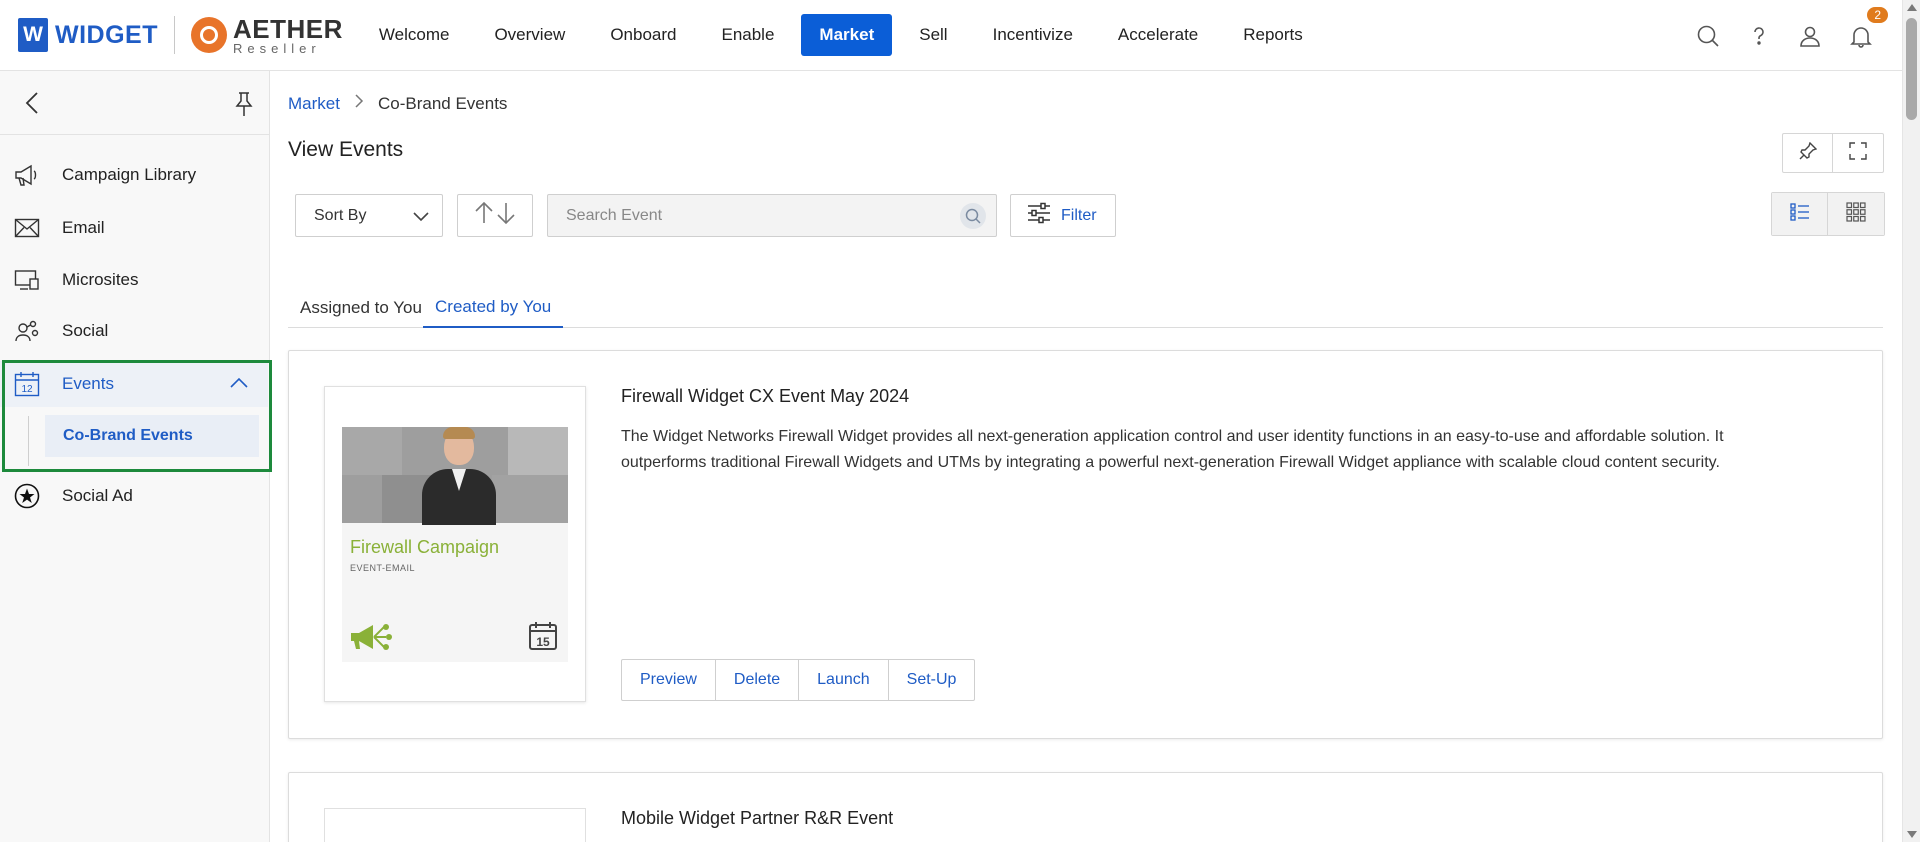 The height and width of the screenshot is (842, 1920). Describe the element at coordinates (97, 495) in the screenshot. I see `sidebar-item-label: Social Ad` at that location.